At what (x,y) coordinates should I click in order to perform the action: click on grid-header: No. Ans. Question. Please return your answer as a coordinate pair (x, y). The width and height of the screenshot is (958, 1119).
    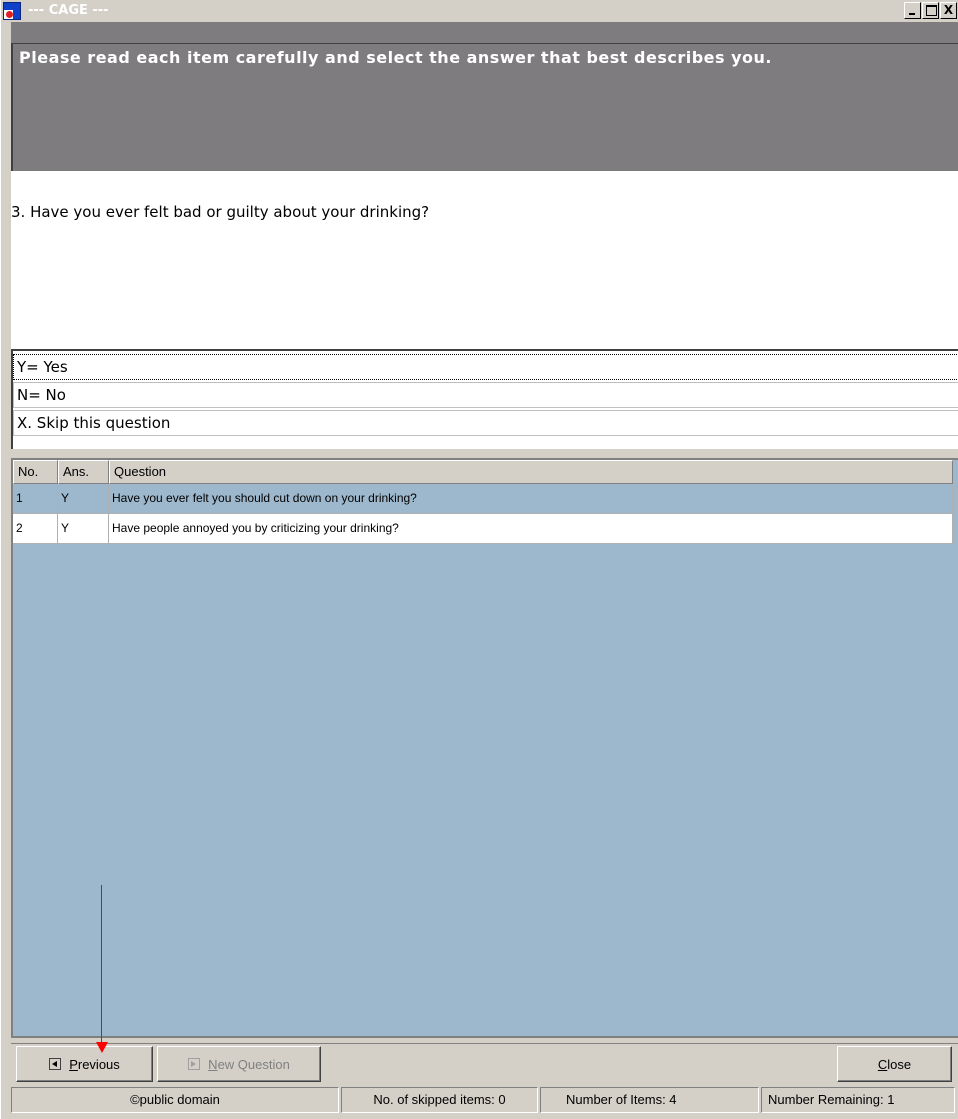
    Looking at the image, I should click on (483, 472).